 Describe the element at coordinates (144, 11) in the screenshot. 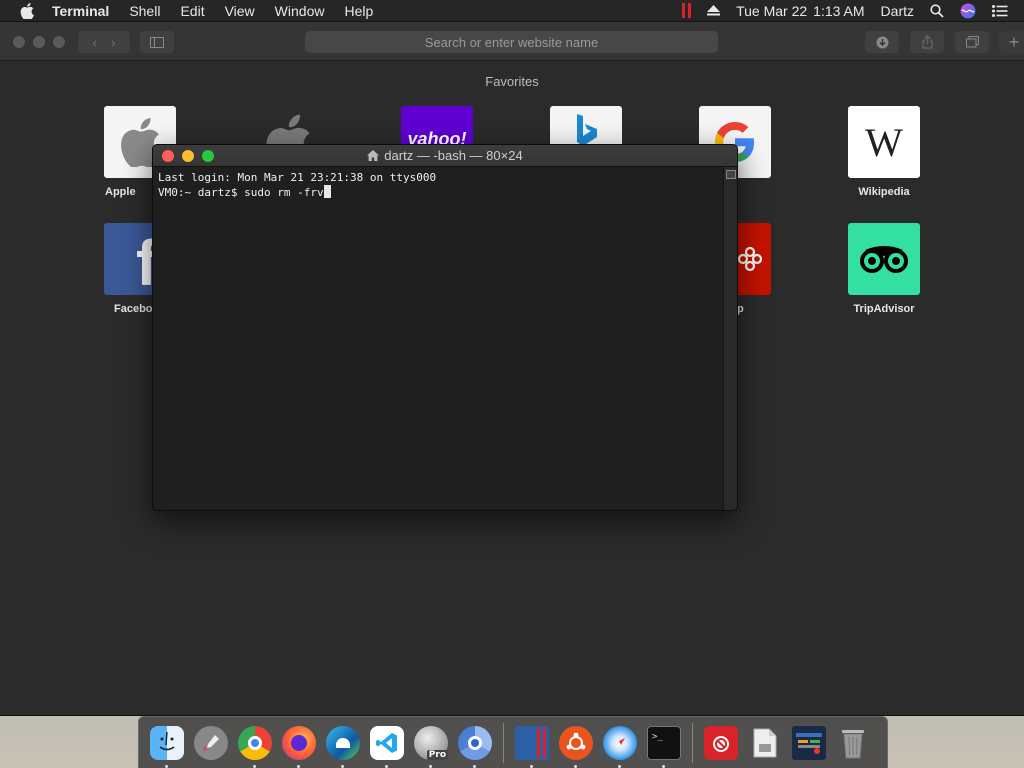

I see `menu-shell: Shell` at that location.